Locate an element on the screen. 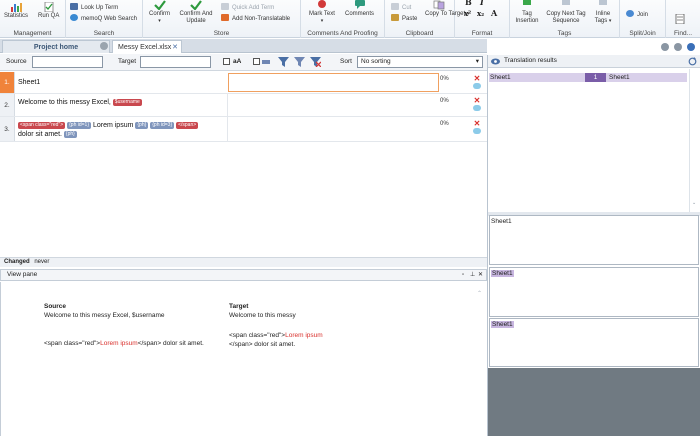  add-term-icon is located at coordinates (225, 6).